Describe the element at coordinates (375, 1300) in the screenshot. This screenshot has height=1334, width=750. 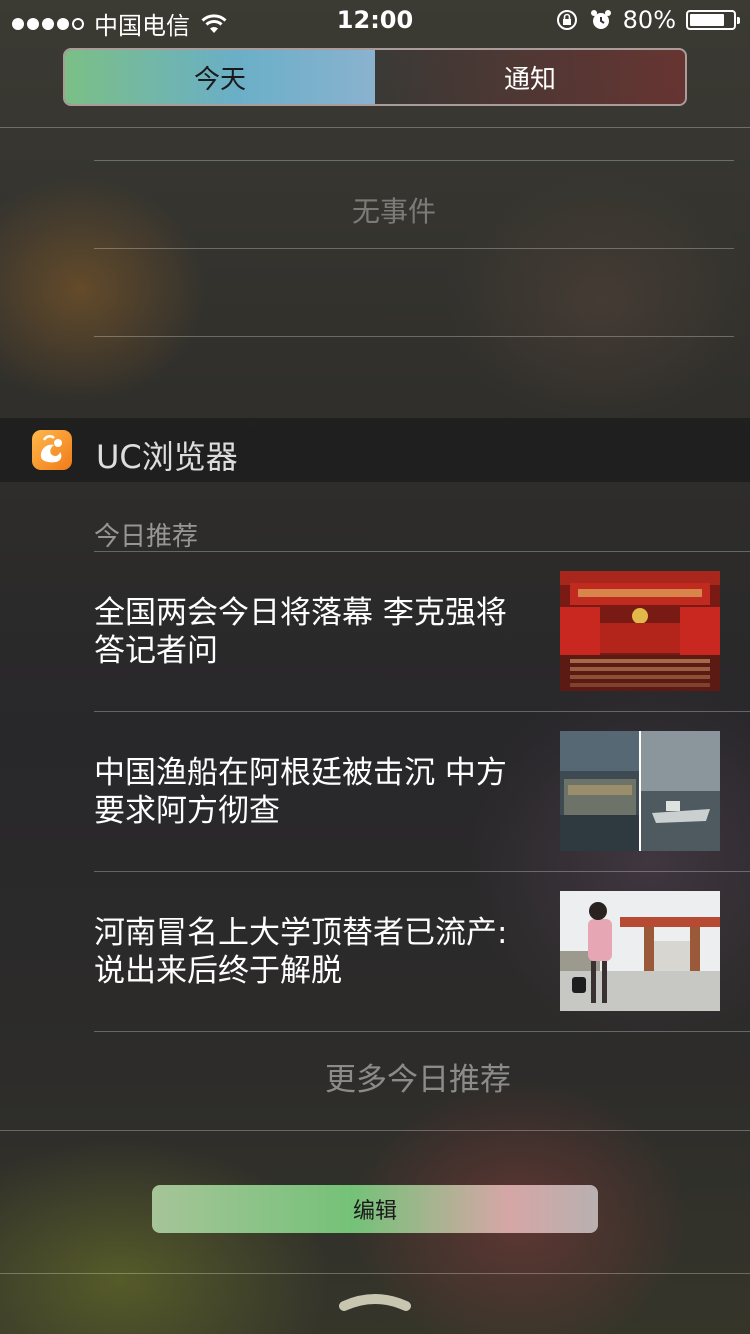
I see `chevron-up-handle-icon` at that location.